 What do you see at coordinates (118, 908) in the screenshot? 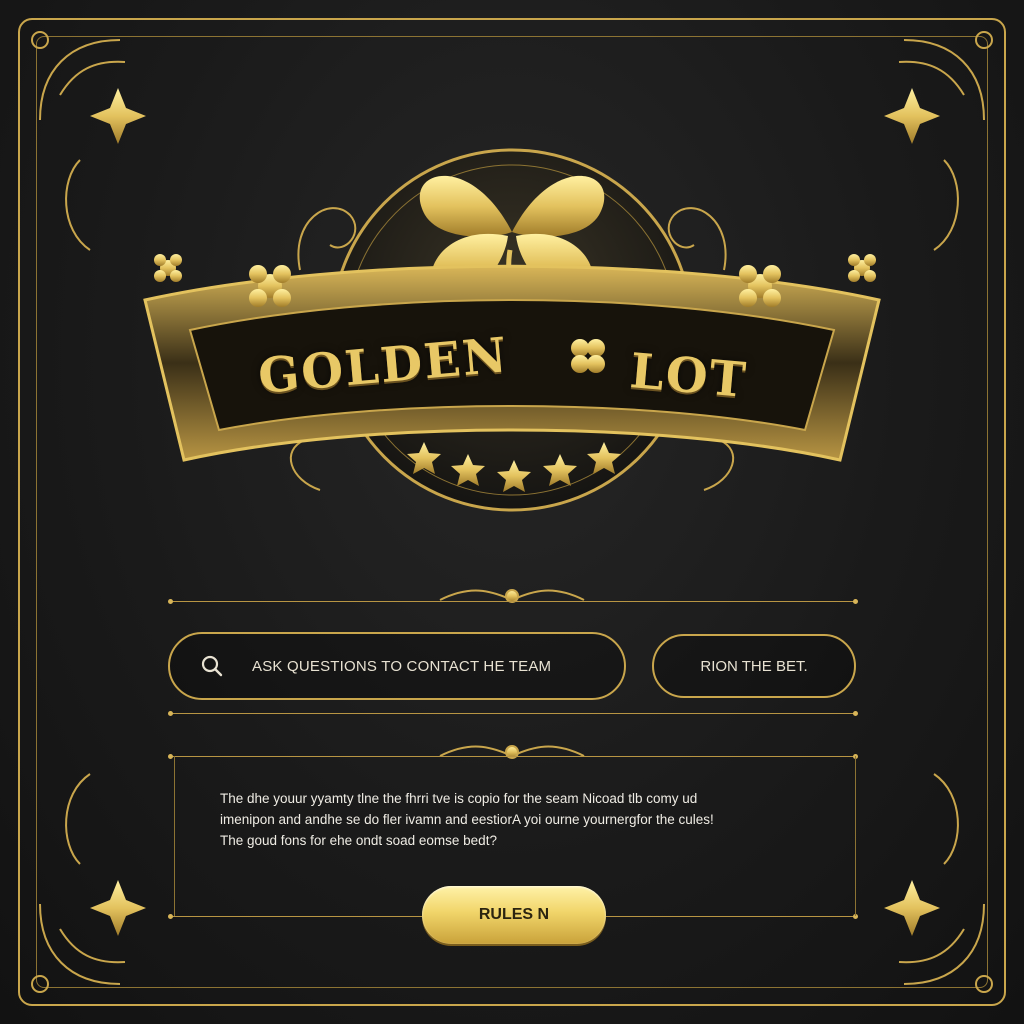
I see `corner-star-icon-bl` at bounding box center [118, 908].